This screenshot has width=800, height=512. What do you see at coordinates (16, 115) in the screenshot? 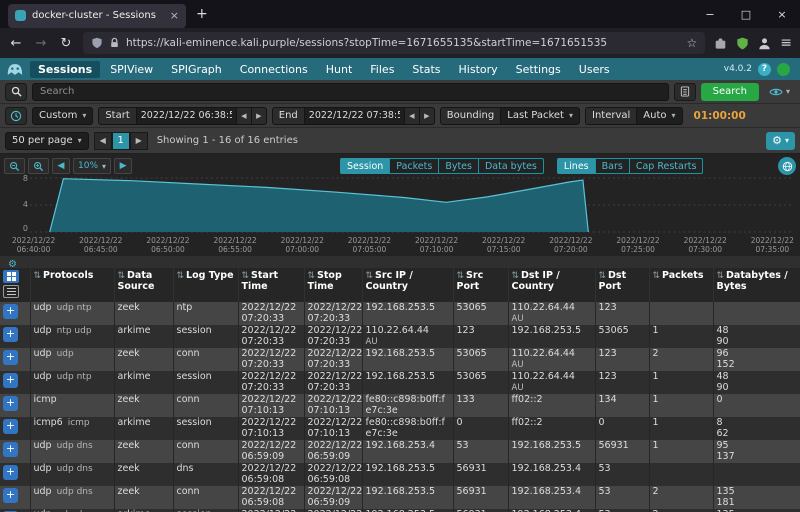
I see `time-settings-button` at bounding box center [16, 115].